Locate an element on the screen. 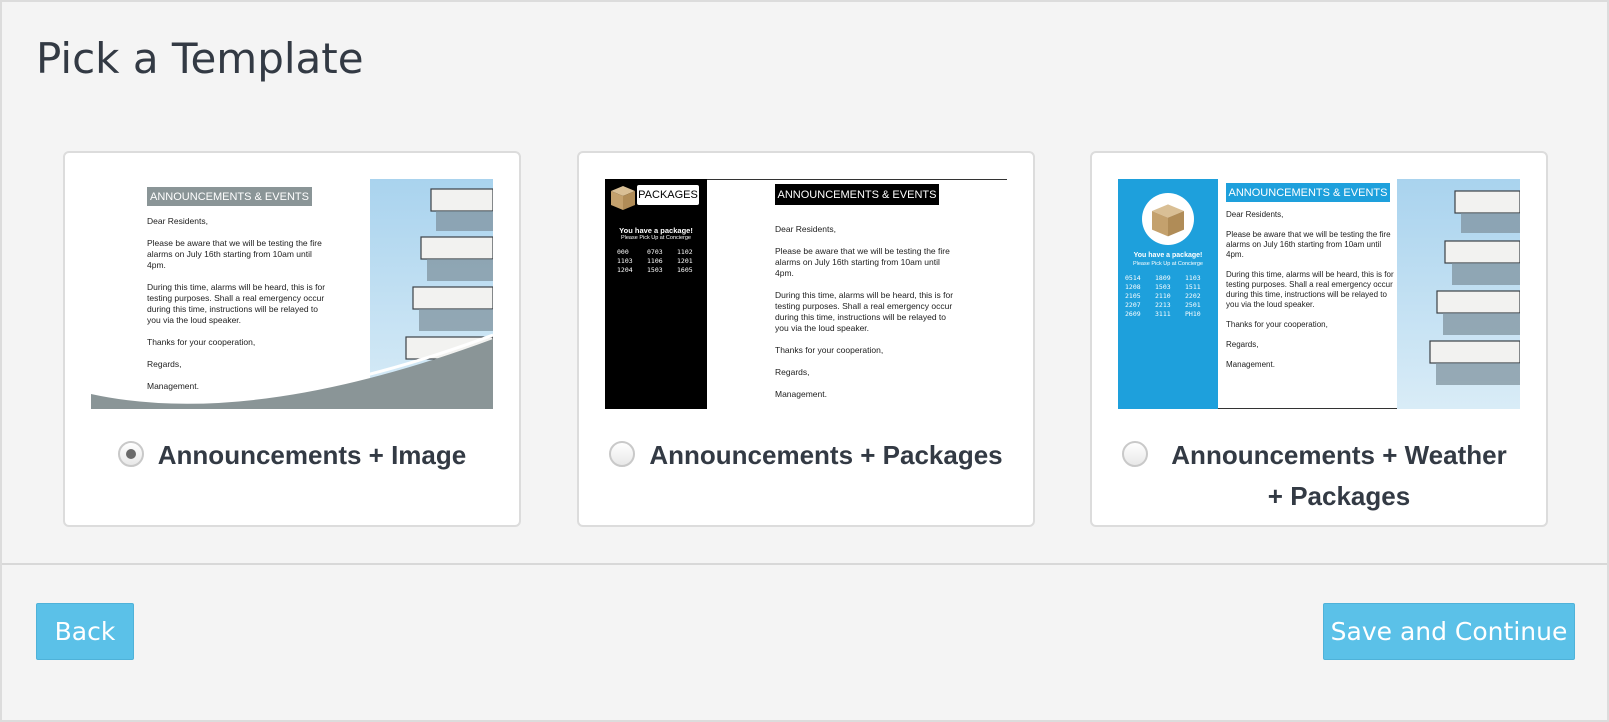  package-code: PH10 is located at coordinates (1193, 314).